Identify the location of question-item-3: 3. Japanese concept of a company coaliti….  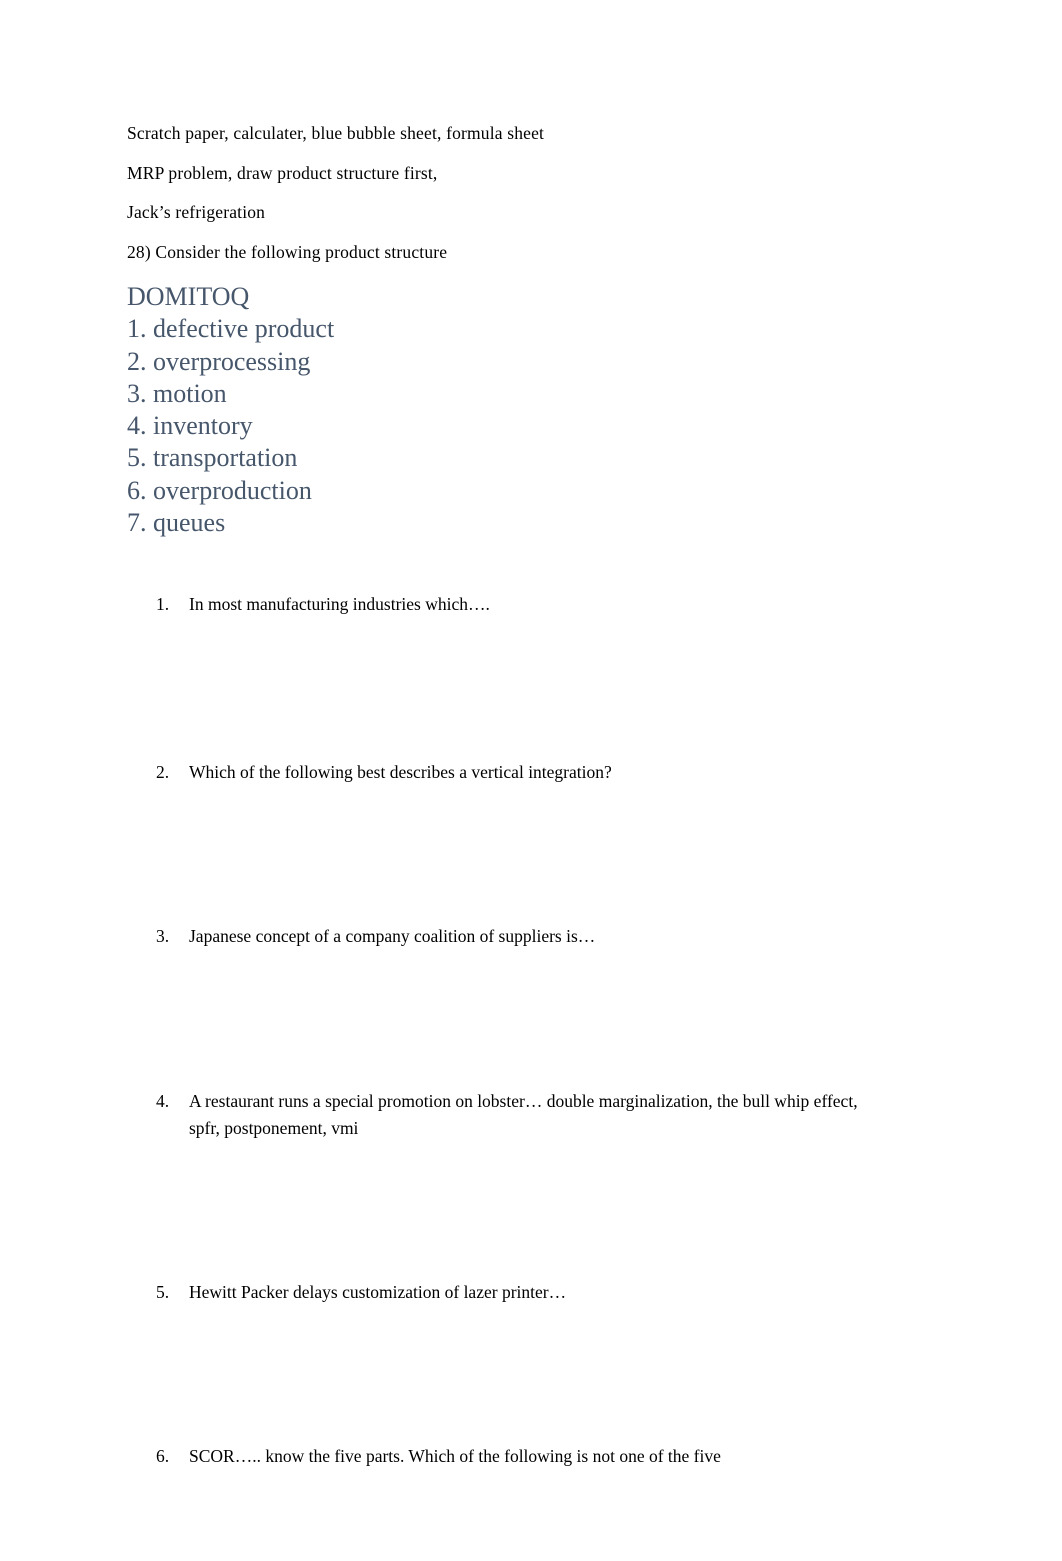
(551, 936).